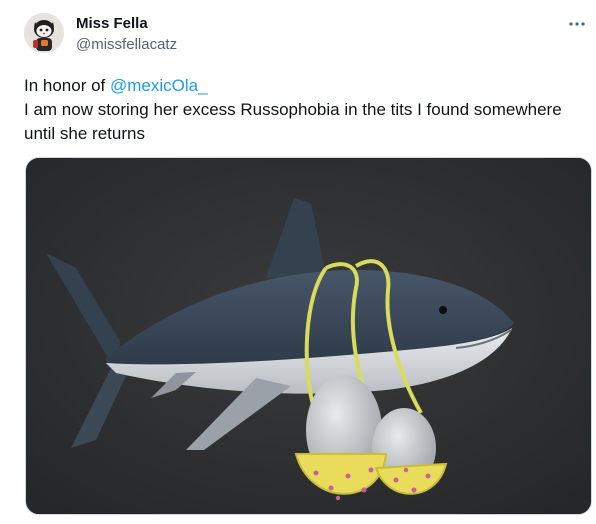 This screenshot has width=596, height=524. Describe the element at coordinates (304, 86) in the screenshot. I see `tweet-line-1: In honor of @mexicOla_` at that location.